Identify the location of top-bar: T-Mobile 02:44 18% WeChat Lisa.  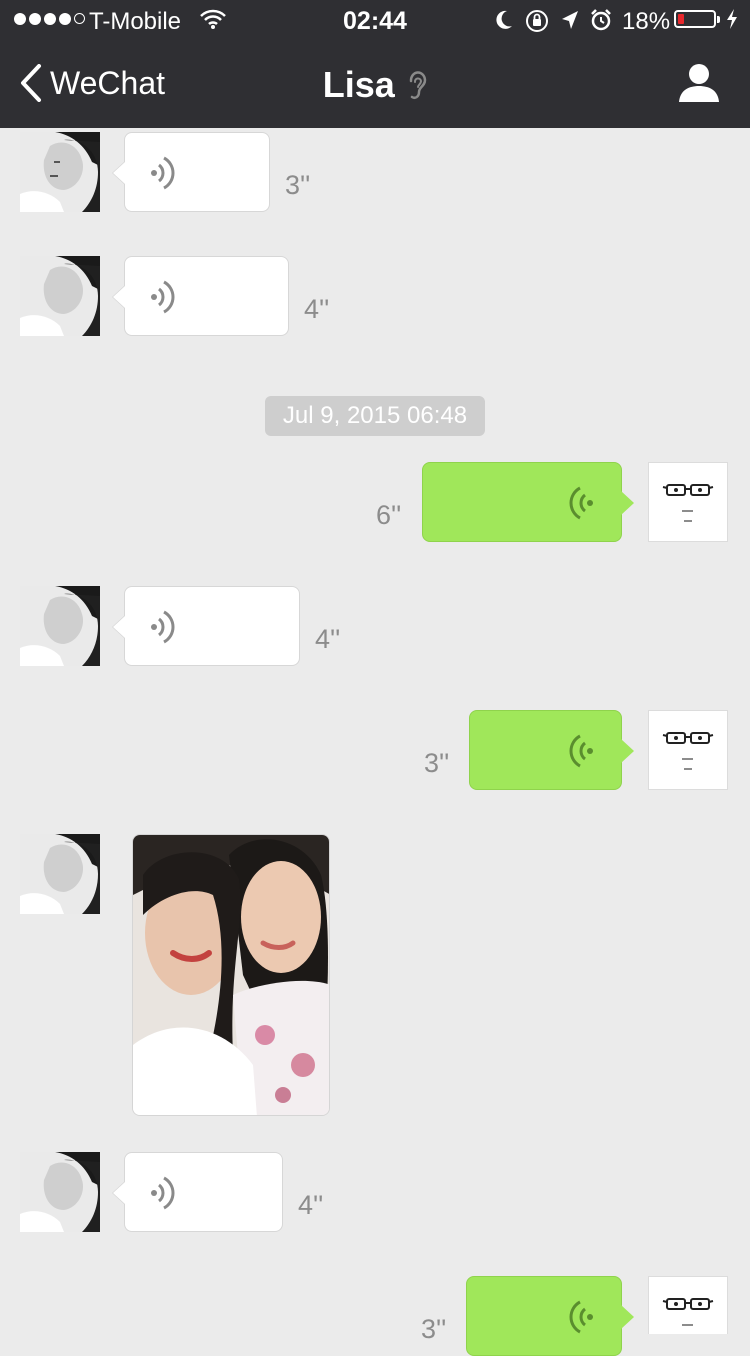
(375, 64).